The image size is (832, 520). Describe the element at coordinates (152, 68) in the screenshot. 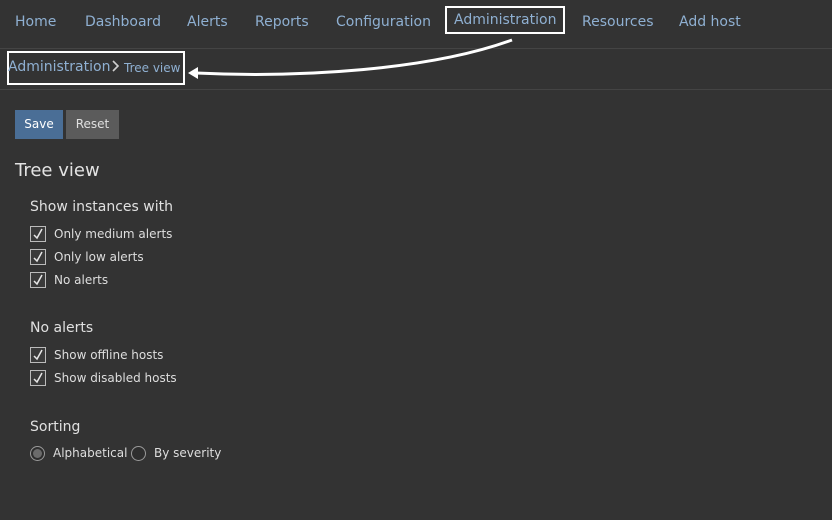

I see `breadcrumb-current: Tree view` at that location.